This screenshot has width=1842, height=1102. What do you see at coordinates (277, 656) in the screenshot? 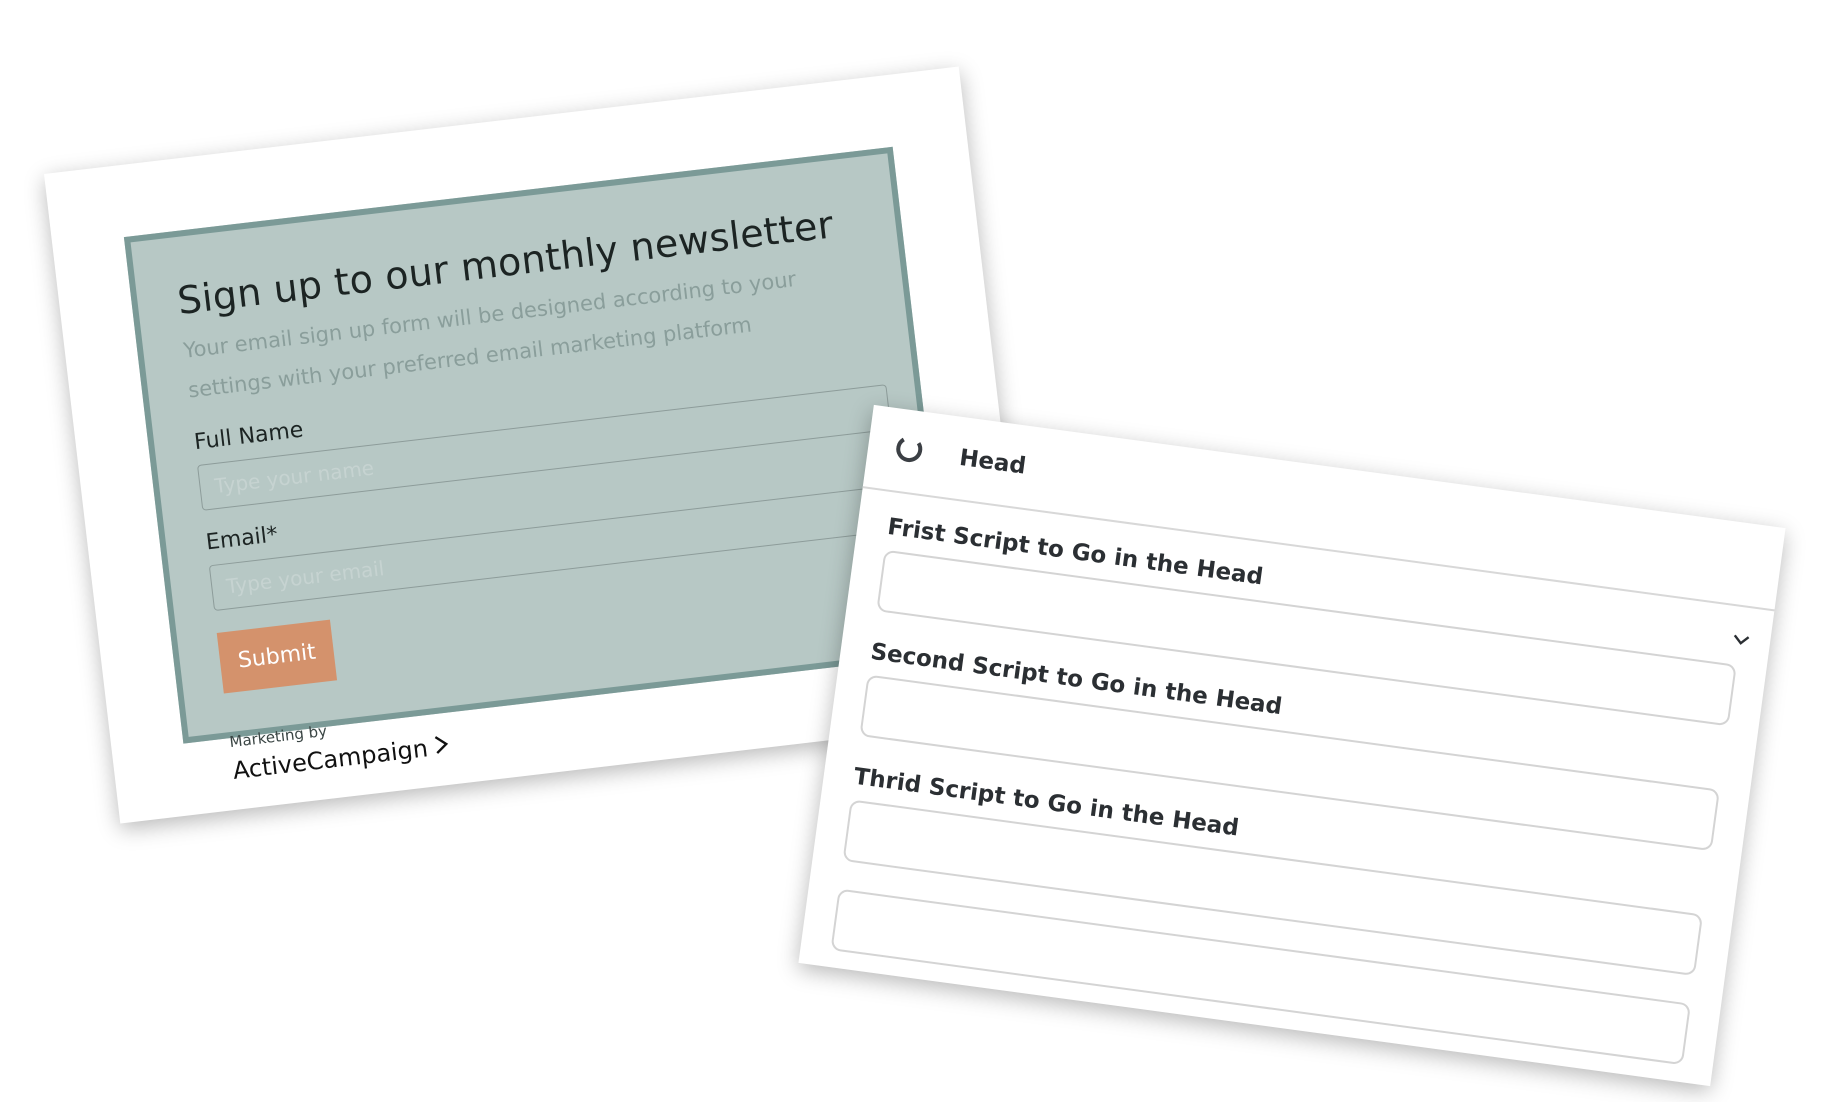
I see `submit-button: Submit` at bounding box center [277, 656].